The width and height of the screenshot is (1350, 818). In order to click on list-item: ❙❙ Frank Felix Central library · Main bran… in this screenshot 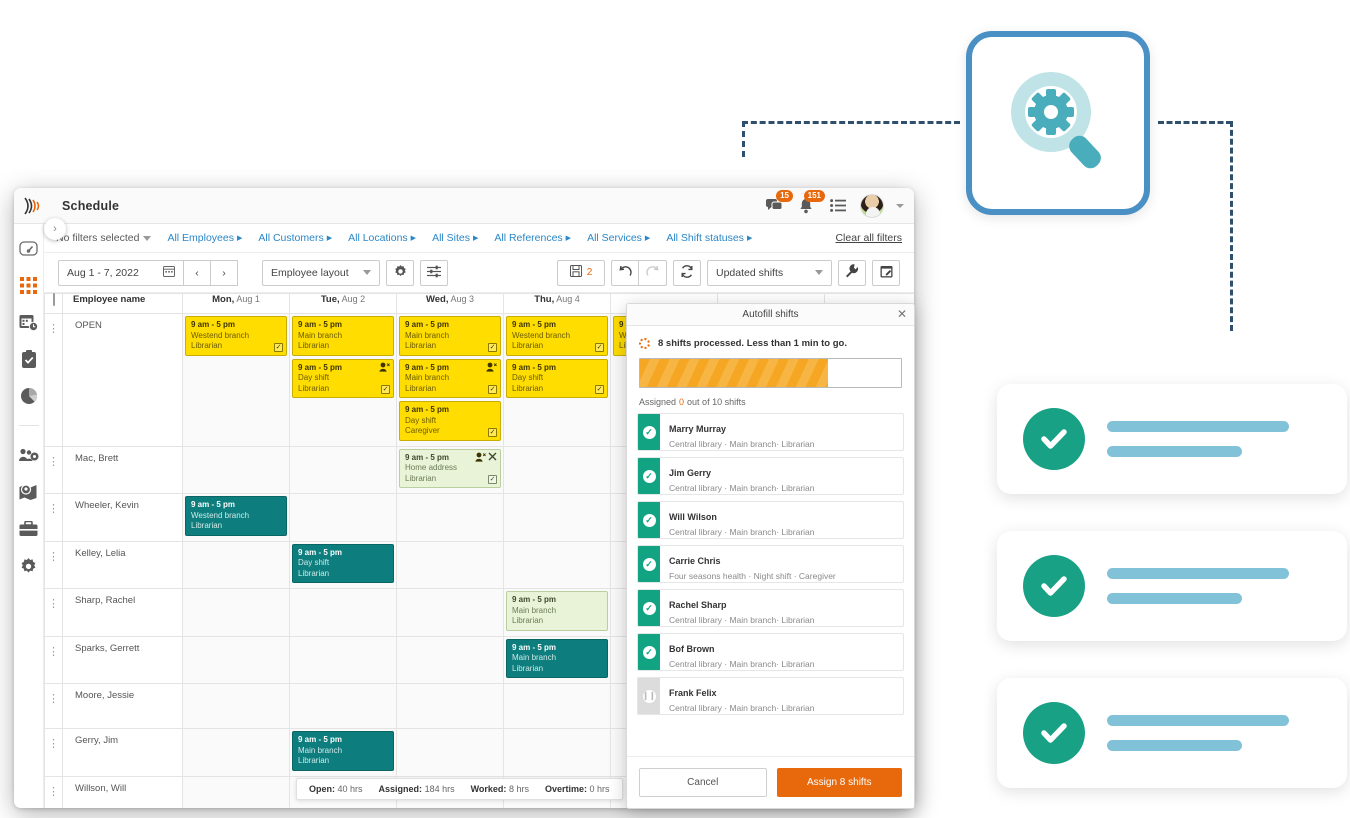, I will do `click(770, 696)`.